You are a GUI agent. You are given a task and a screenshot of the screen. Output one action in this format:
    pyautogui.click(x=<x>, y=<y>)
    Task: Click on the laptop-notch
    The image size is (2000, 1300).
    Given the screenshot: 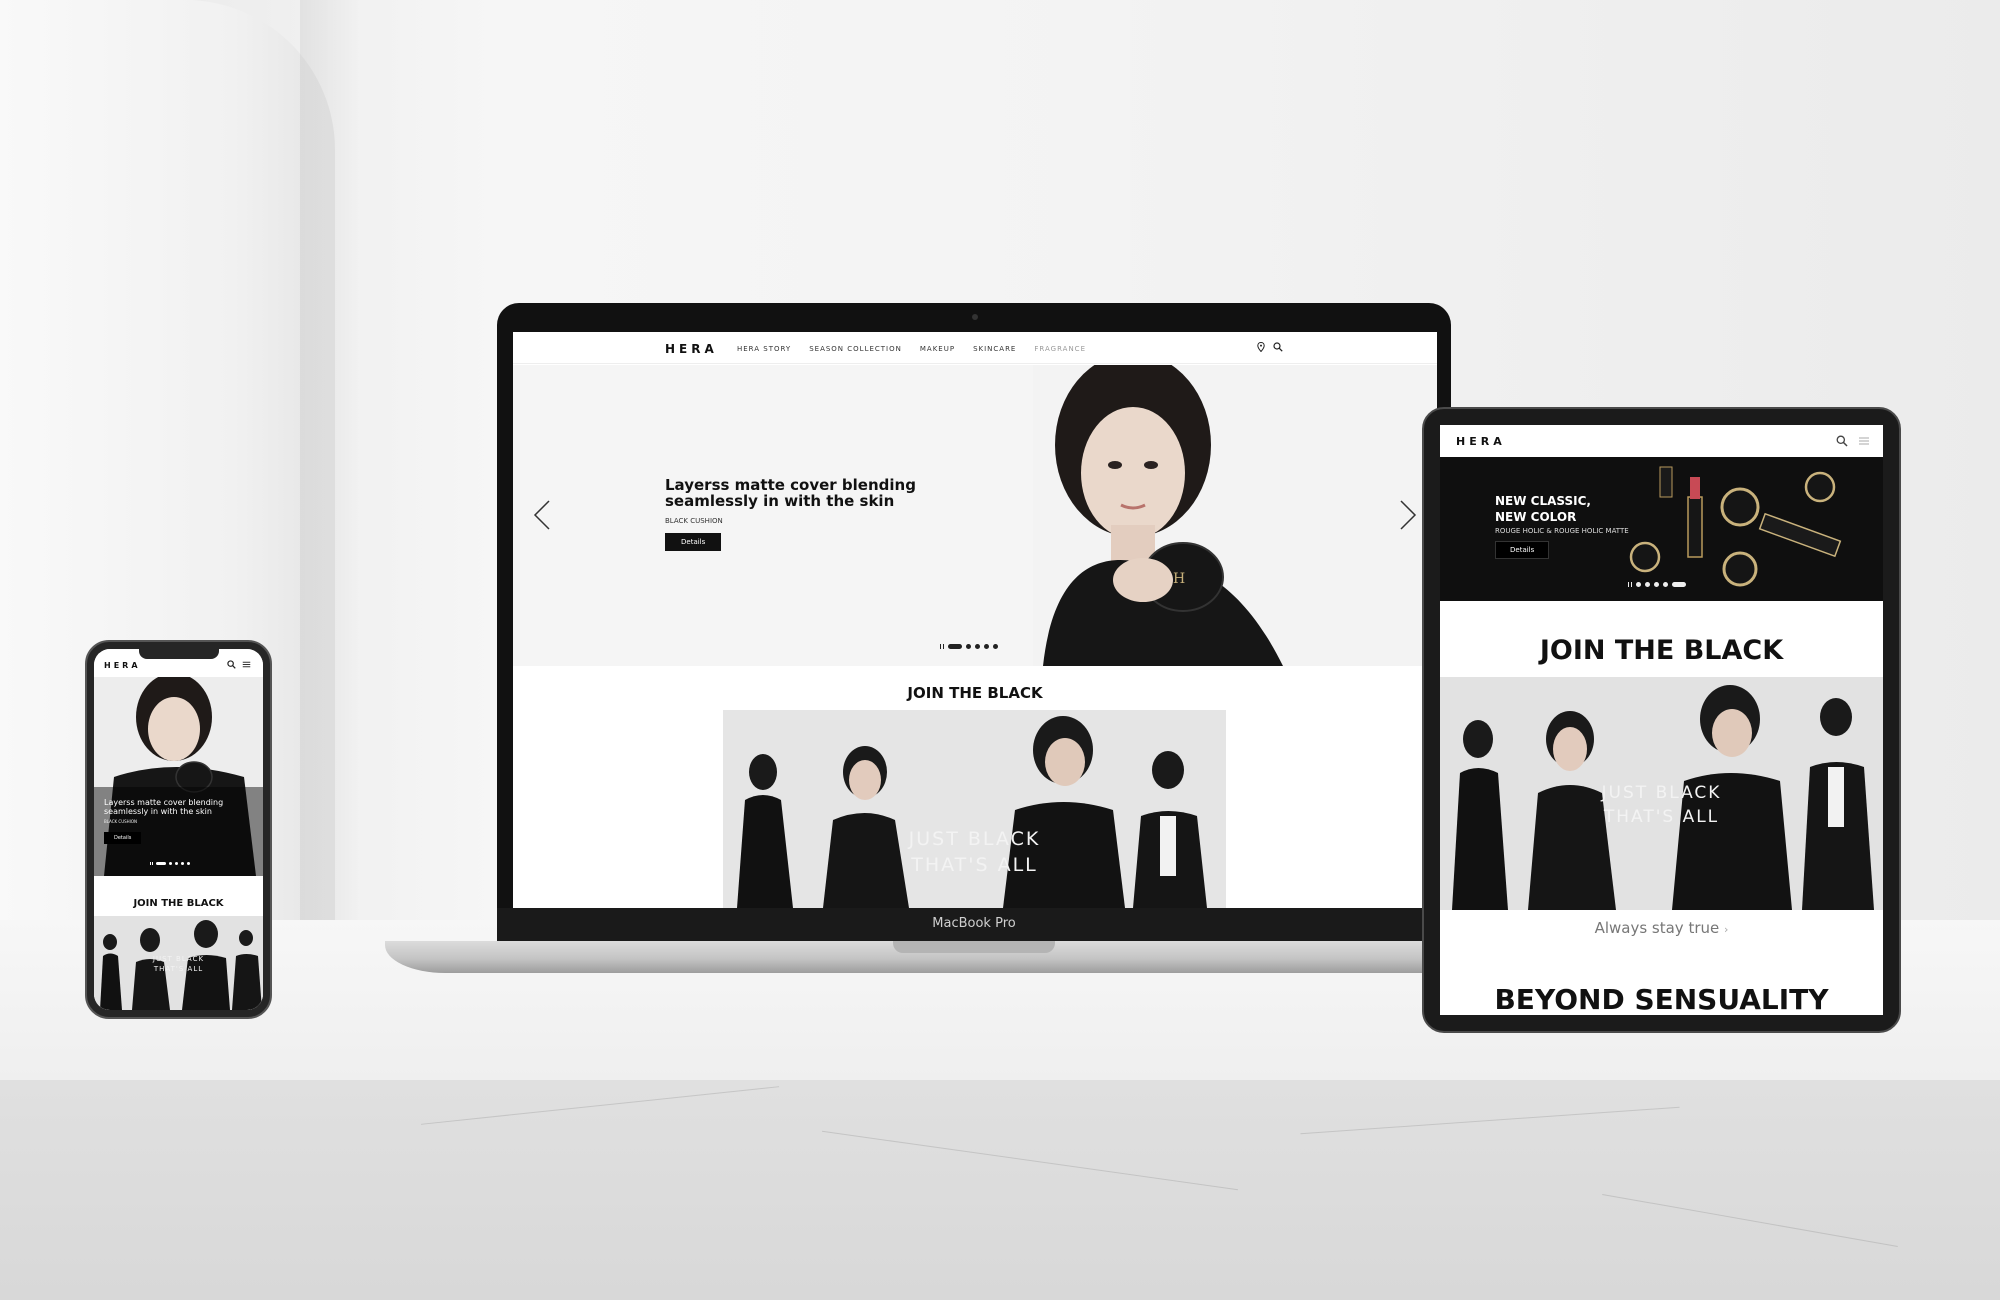 What is the action you would take?
    pyautogui.click(x=974, y=947)
    